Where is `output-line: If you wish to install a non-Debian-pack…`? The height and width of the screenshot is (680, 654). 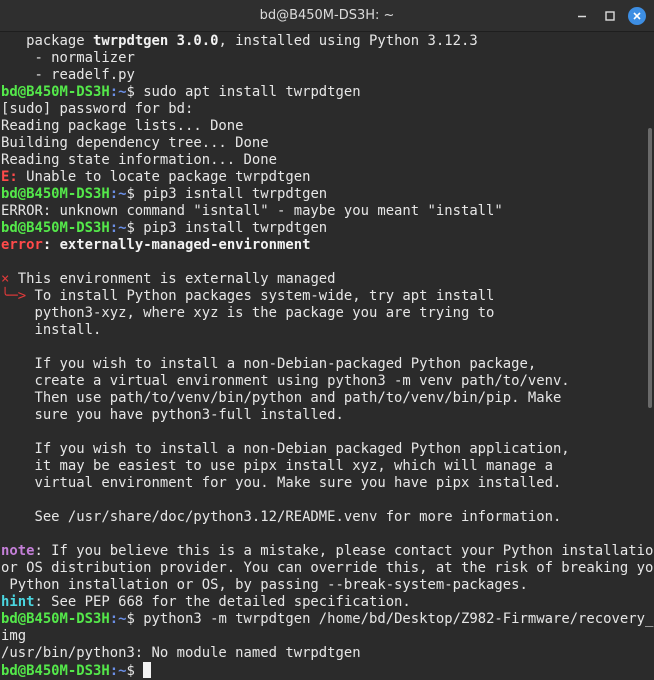 output-line: If you wish to install a non-Debian-pack… is located at coordinates (269, 364).